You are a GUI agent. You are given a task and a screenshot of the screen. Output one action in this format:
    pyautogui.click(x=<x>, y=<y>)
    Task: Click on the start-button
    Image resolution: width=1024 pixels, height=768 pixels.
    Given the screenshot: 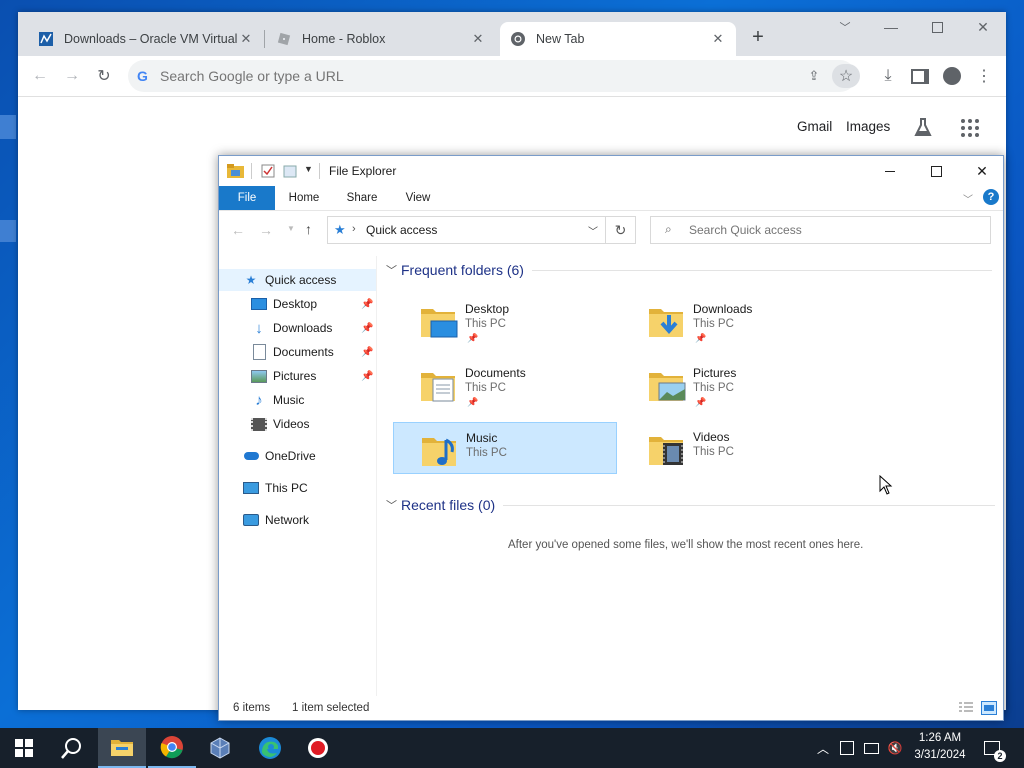 What is the action you would take?
    pyautogui.click(x=24, y=748)
    